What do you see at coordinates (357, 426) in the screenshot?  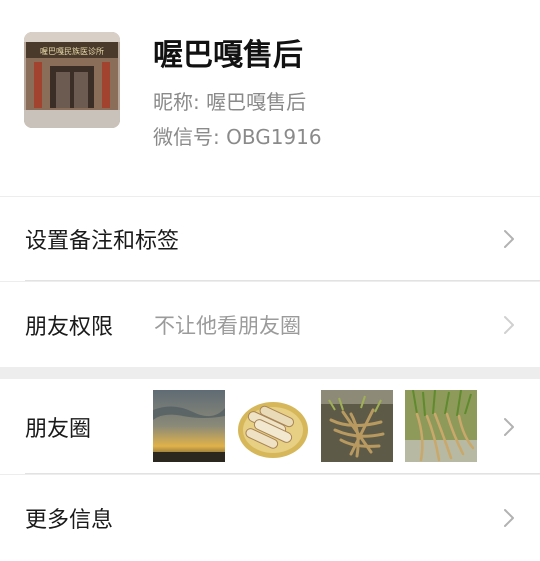 I see `moments-thumbnail-roots` at bounding box center [357, 426].